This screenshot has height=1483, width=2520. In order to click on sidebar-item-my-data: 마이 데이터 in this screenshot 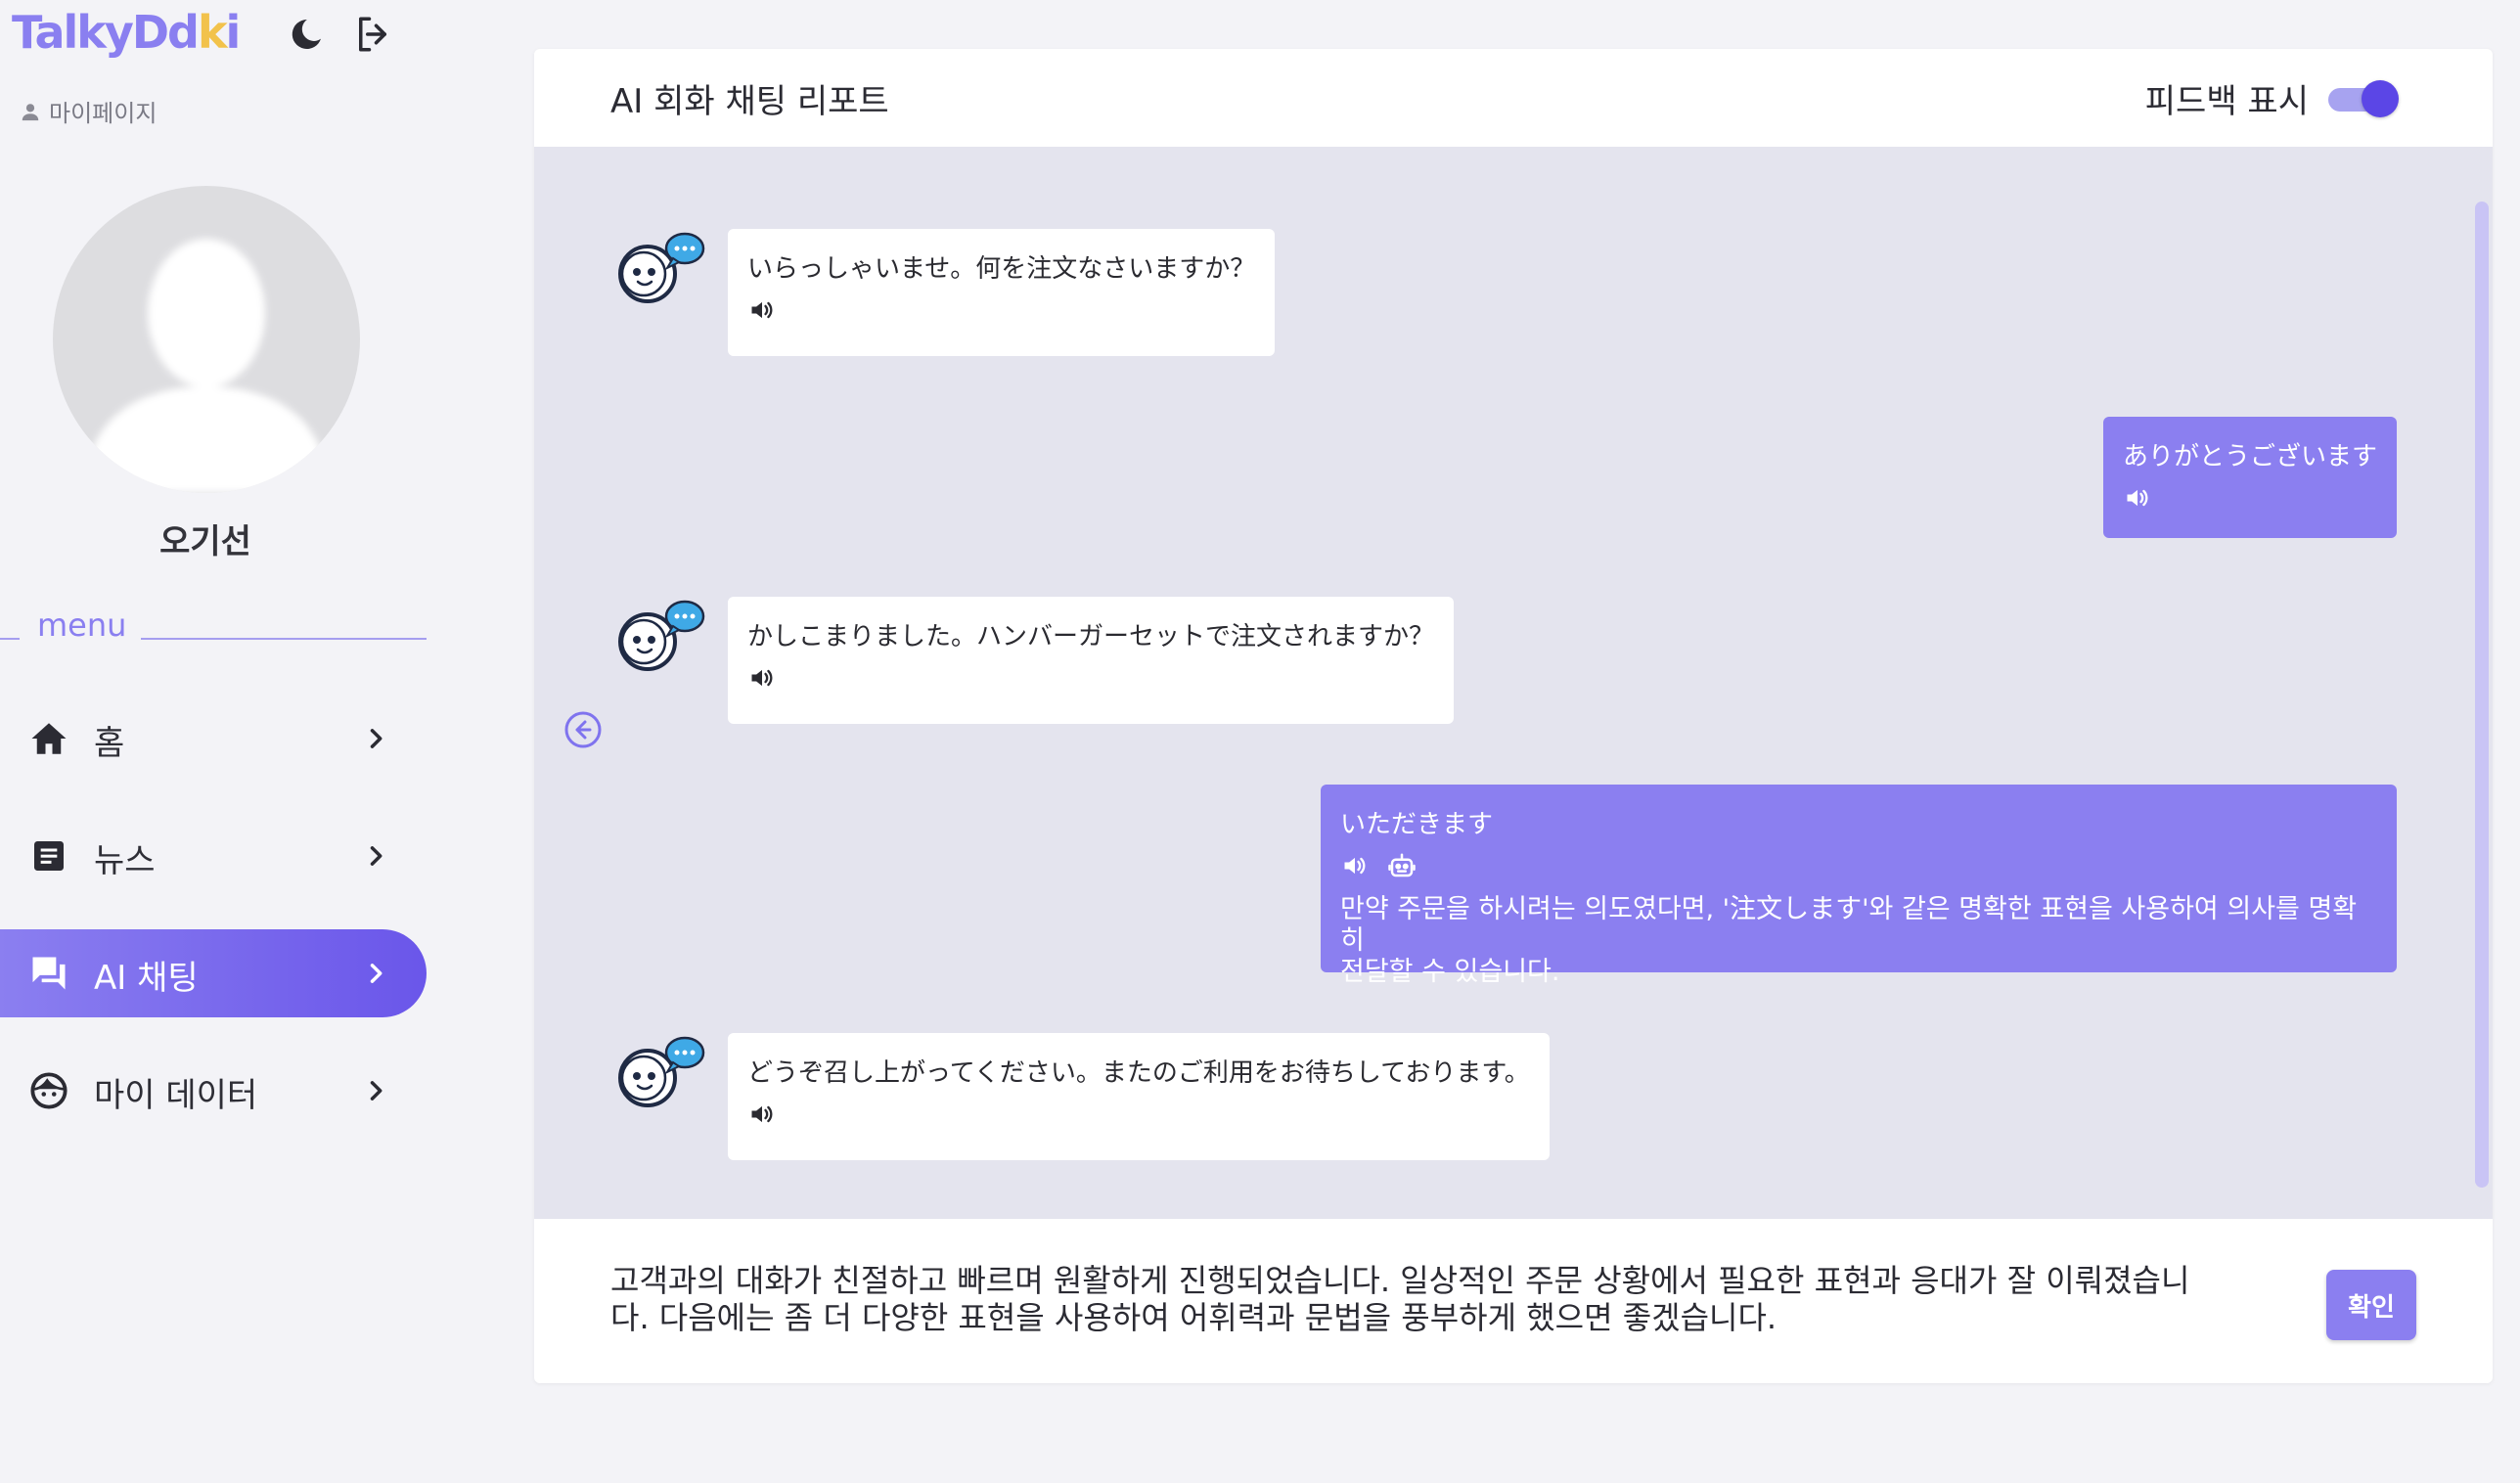, I will do `click(213, 1091)`.